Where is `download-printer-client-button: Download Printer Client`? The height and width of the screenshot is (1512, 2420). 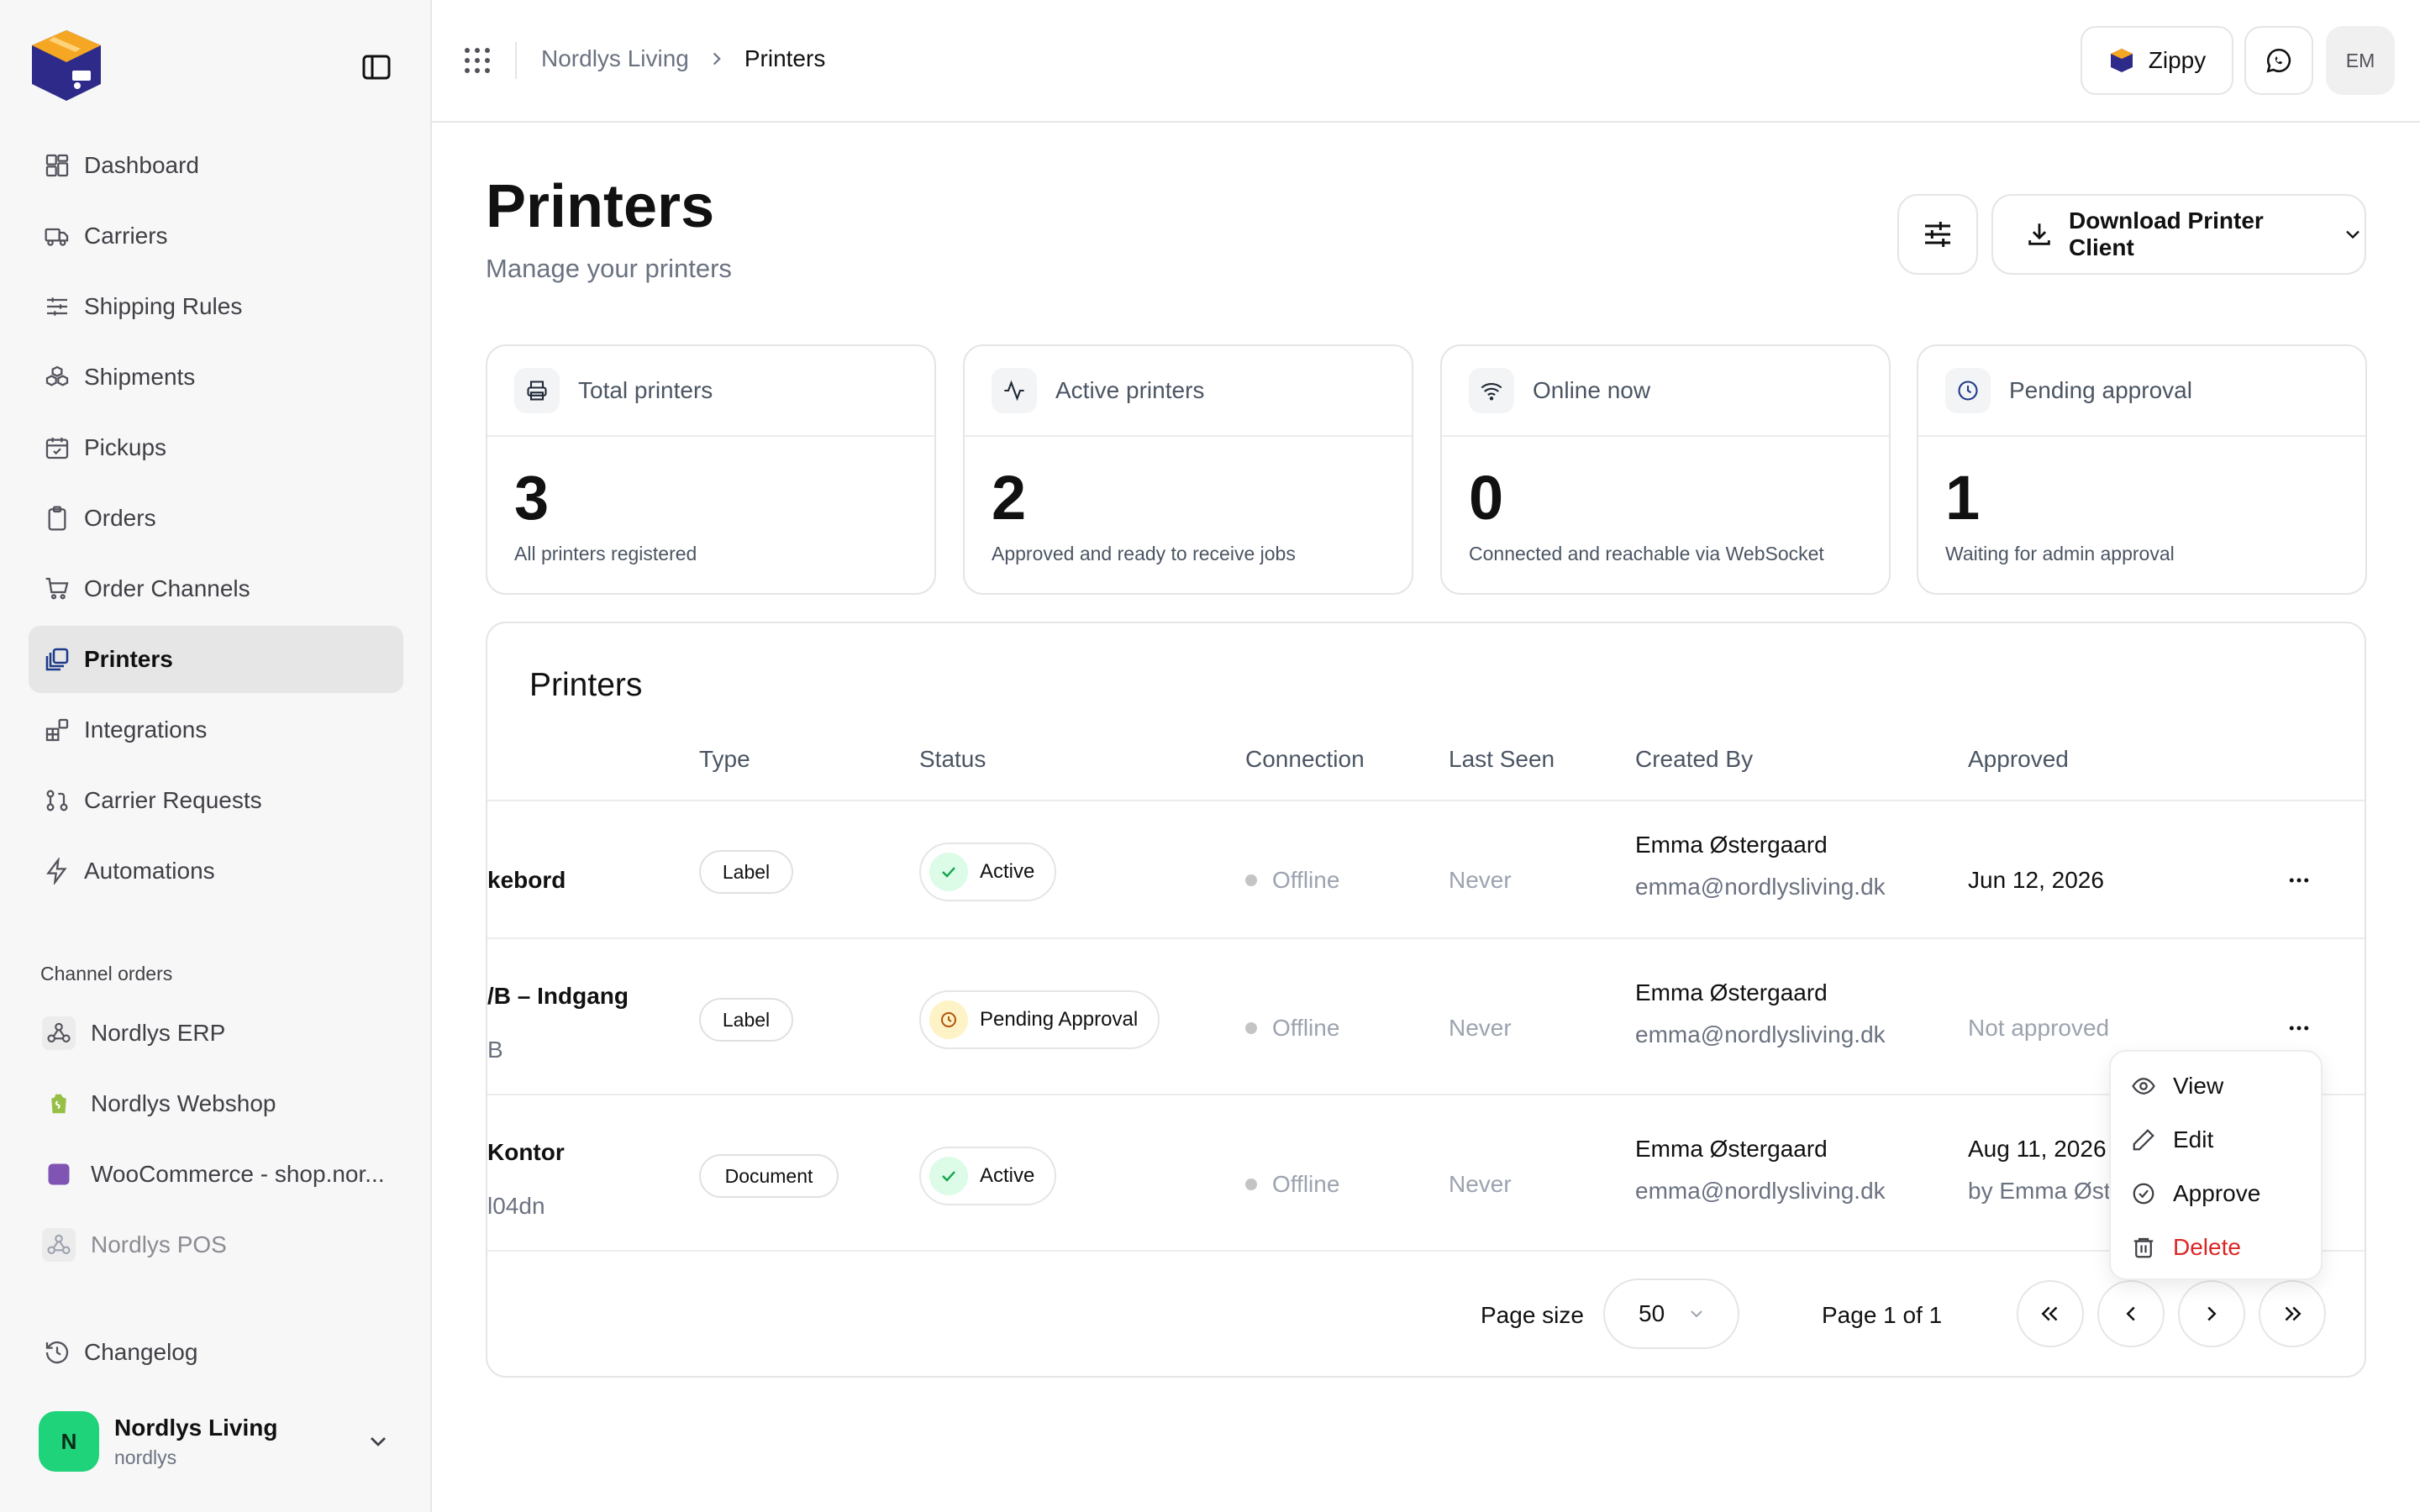
download-printer-client-button: Download Printer Client is located at coordinates (2178, 234).